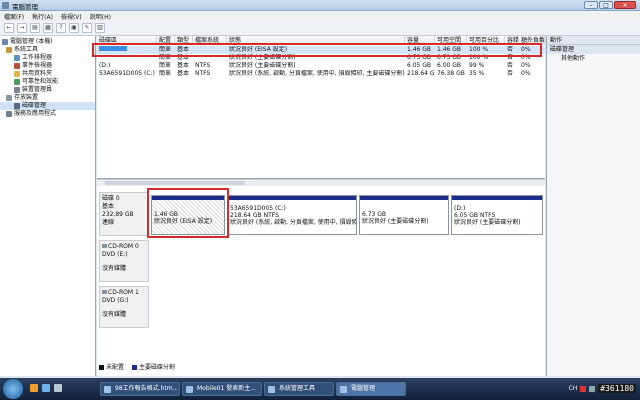 This screenshot has height=400, width=640. I want to click on image-id-badge: #361180, so click(617, 388).